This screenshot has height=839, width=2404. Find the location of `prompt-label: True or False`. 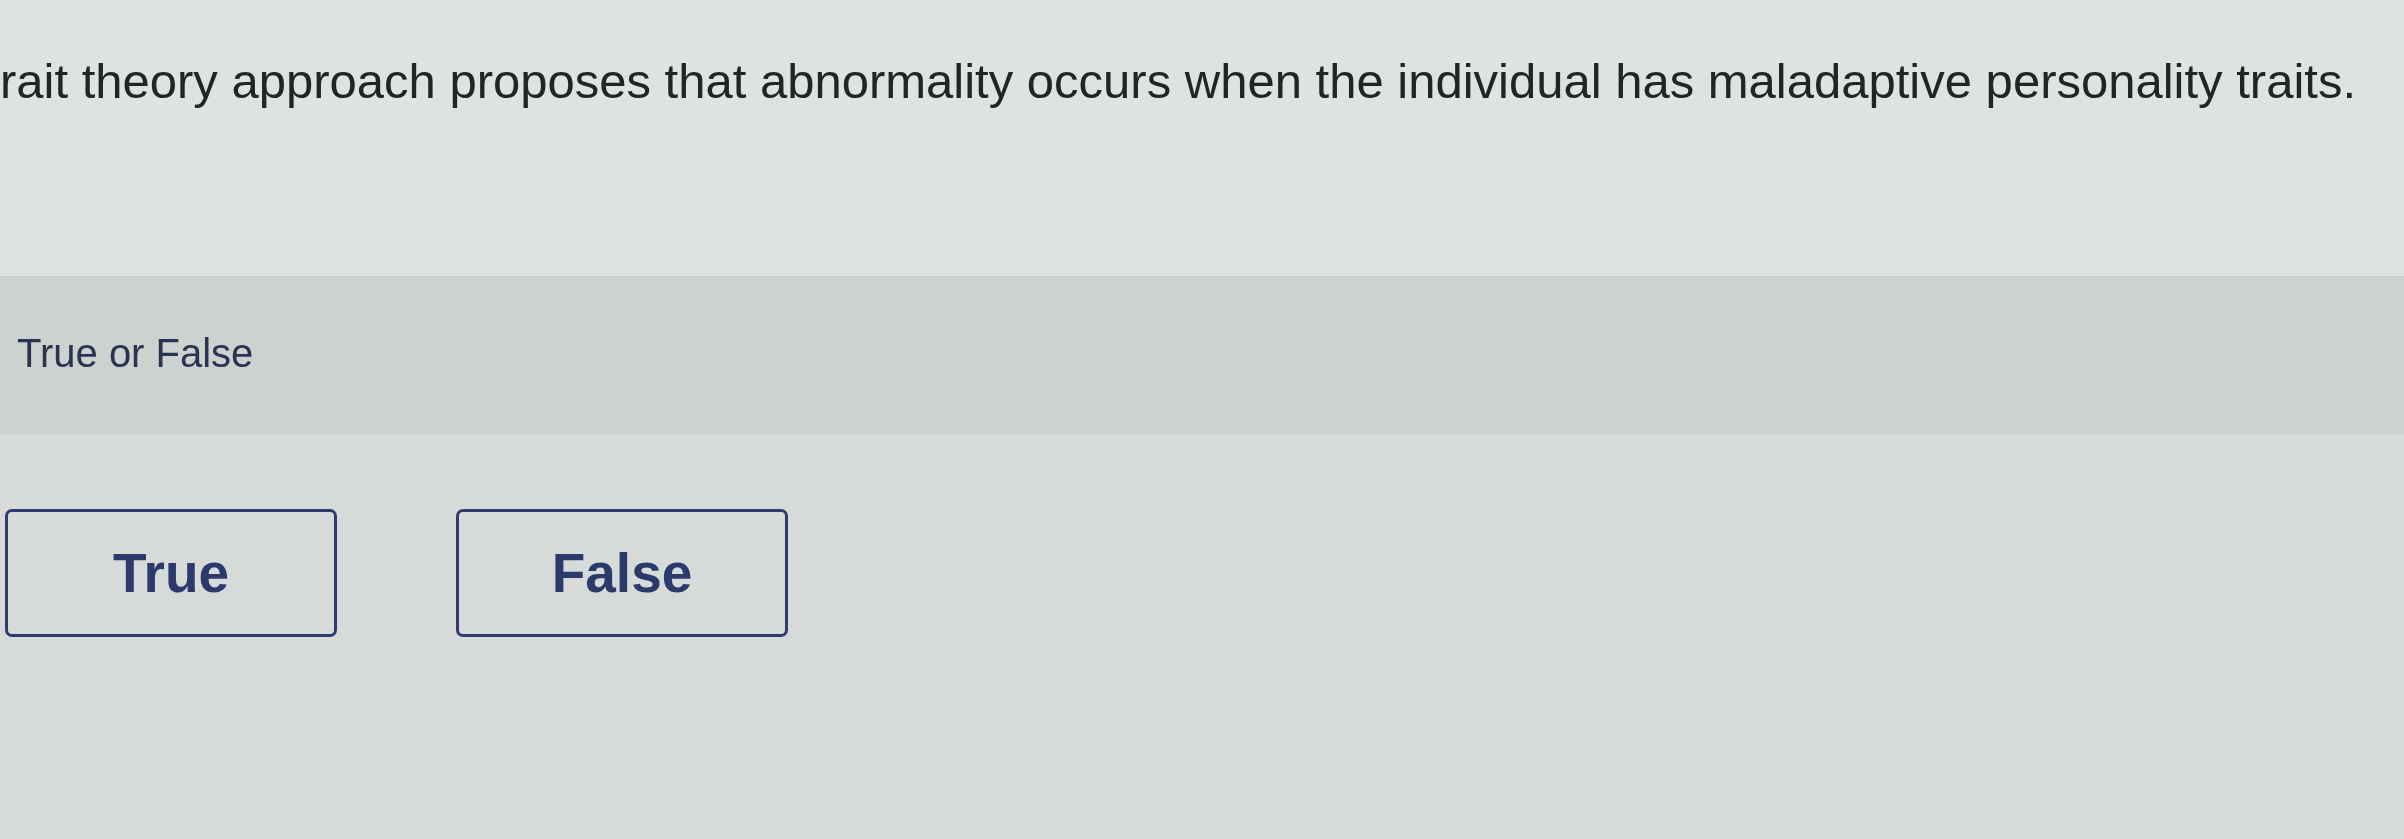

prompt-label: True or False is located at coordinates (135, 353).